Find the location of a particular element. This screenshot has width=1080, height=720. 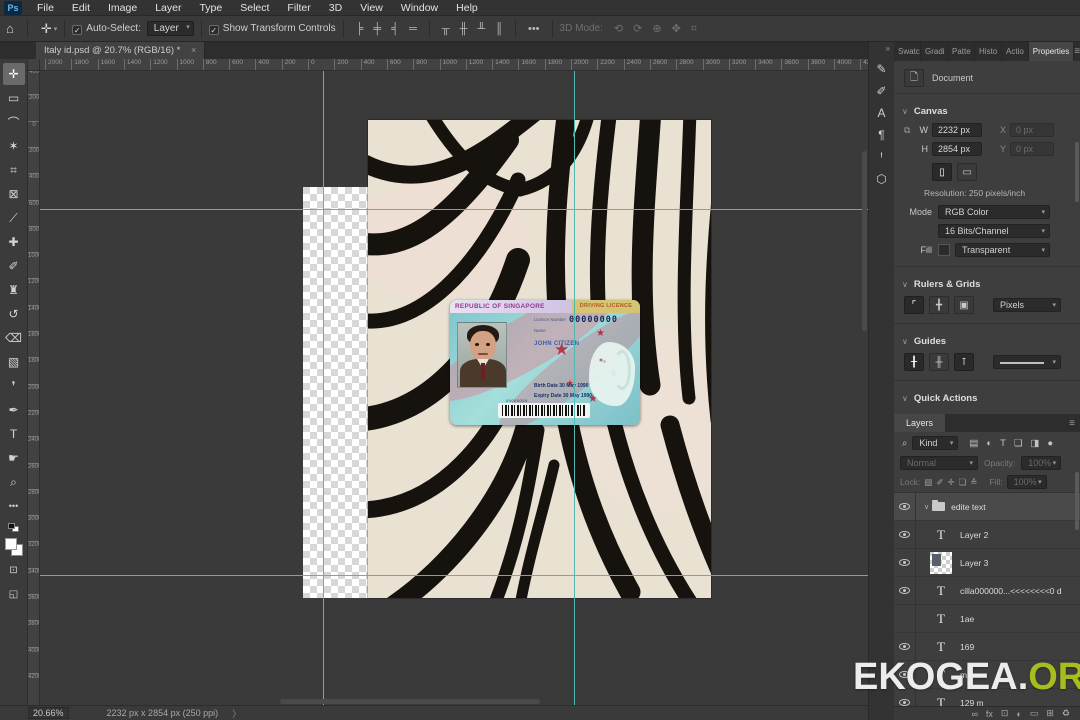

panel-menu-icon: ≡ is located at coordinates (1077, 51).